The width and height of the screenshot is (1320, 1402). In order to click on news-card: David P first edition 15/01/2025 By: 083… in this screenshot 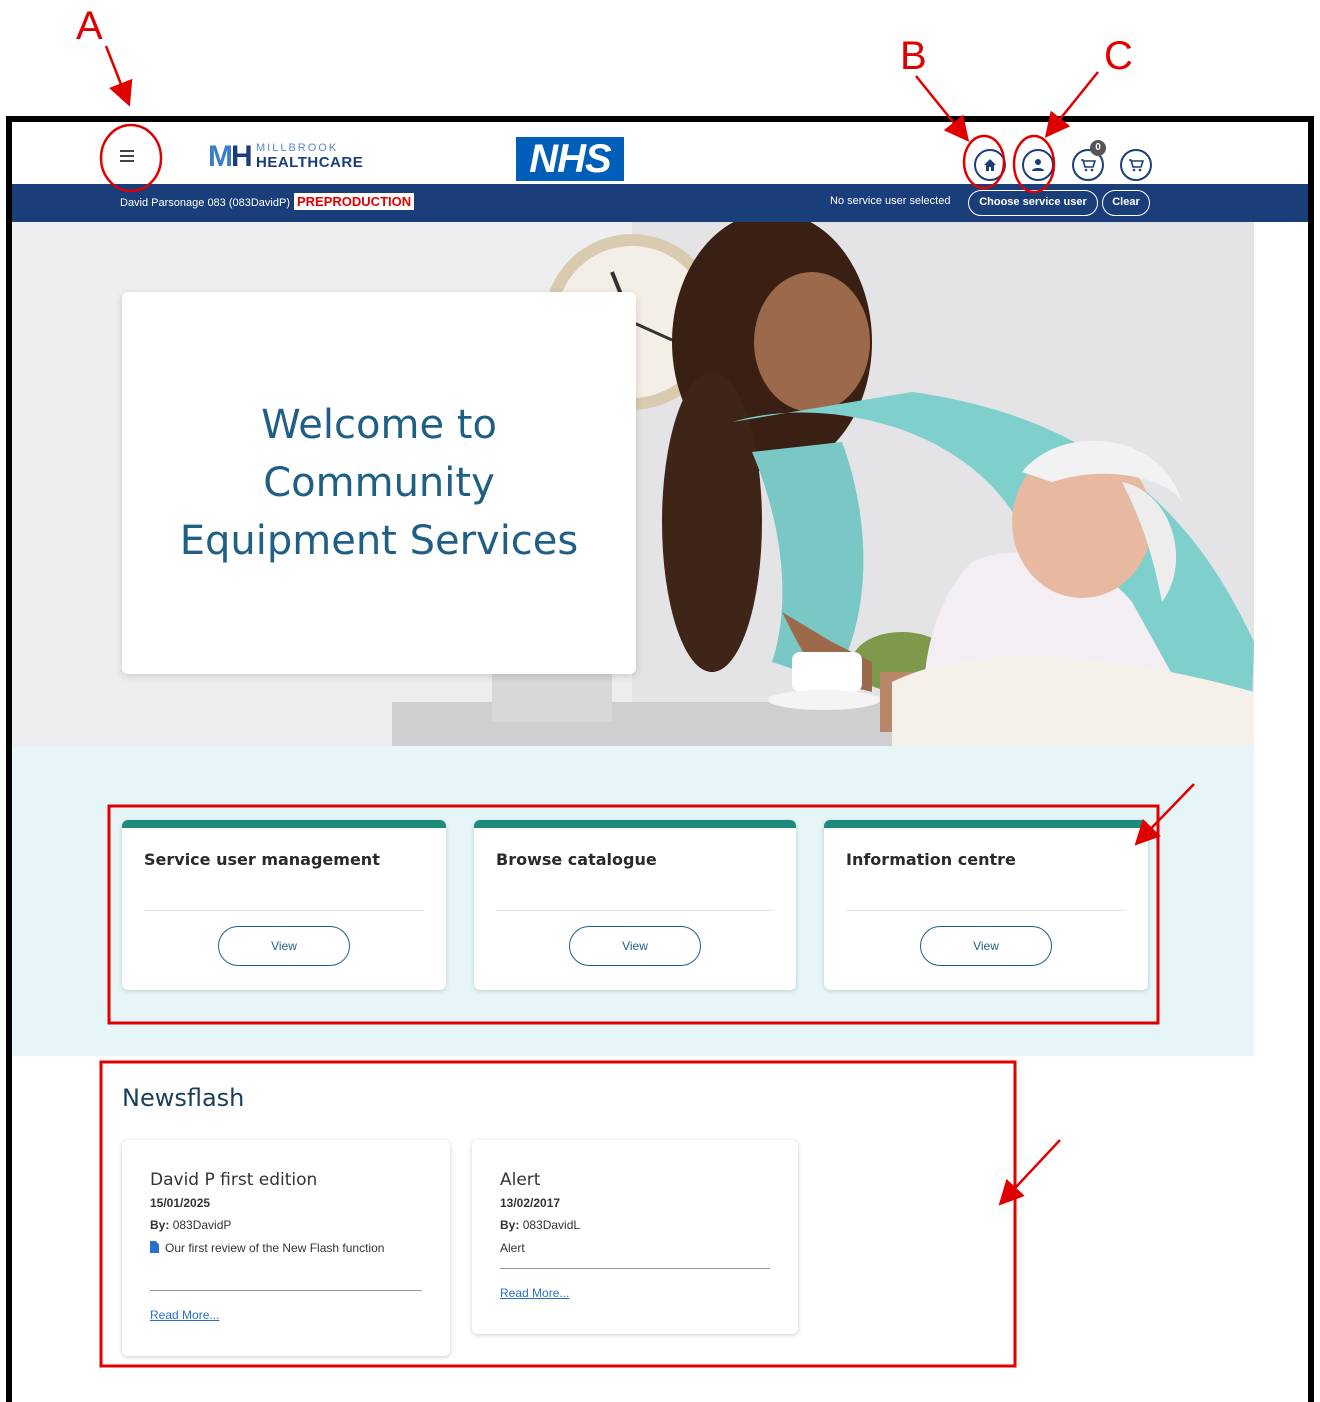, I will do `click(286, 1248)`.